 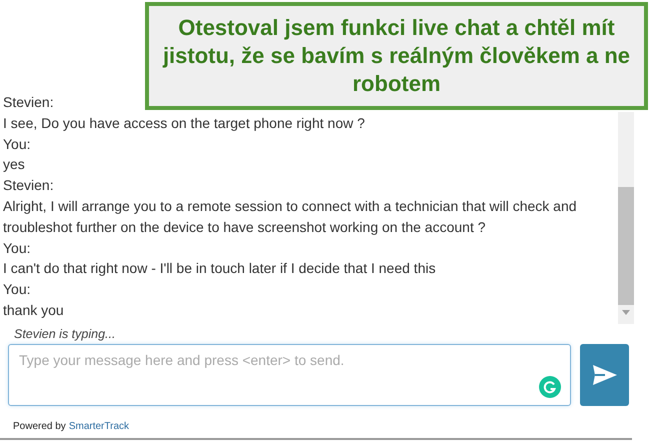 What do you see at coordinates (290, 216) in the screenshot?
I see `chat-message: Alright, I will arrange you to a remote session to connect with a technician that will check and troubleshot further on the device to have screenshot working on the account ?` at bounding box center [290, 216].